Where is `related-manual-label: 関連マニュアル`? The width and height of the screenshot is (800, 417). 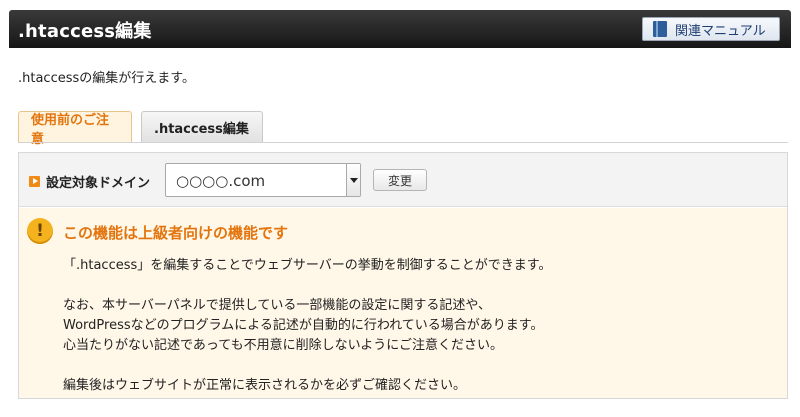 related-manual-label: 関連マニュアル is located at coordinates (720, 31).